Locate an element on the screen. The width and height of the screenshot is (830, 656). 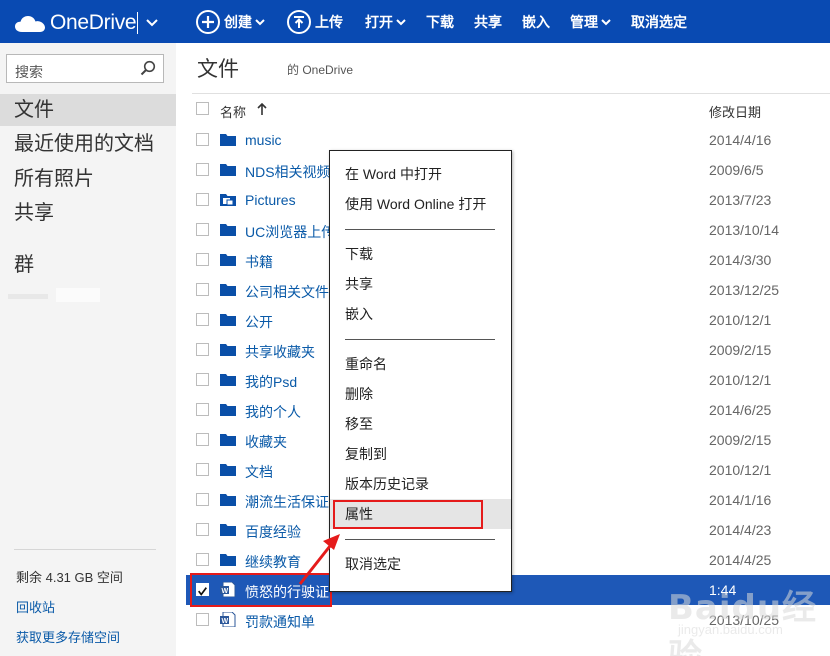
modified-date: 2014/1/16 is located at coordinates (740, 500).